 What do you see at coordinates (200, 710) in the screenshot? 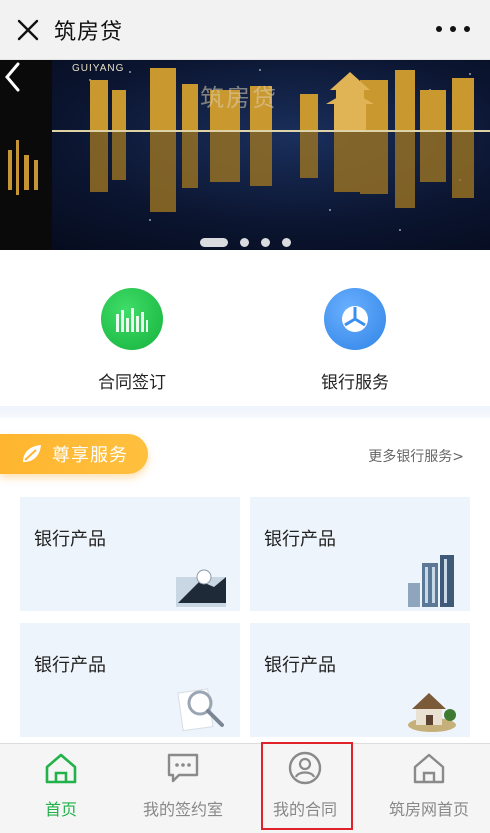
I see `magnifier-icon` at bounding box center [200, 710].